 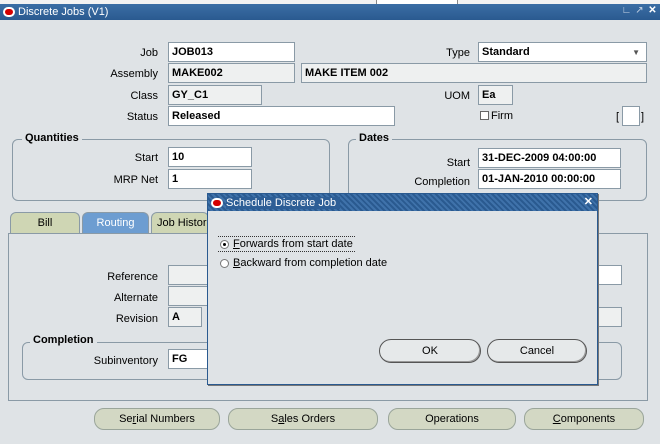 I want to click on backward-radio-option: Backward from completion date, so click(x=303, y=263).